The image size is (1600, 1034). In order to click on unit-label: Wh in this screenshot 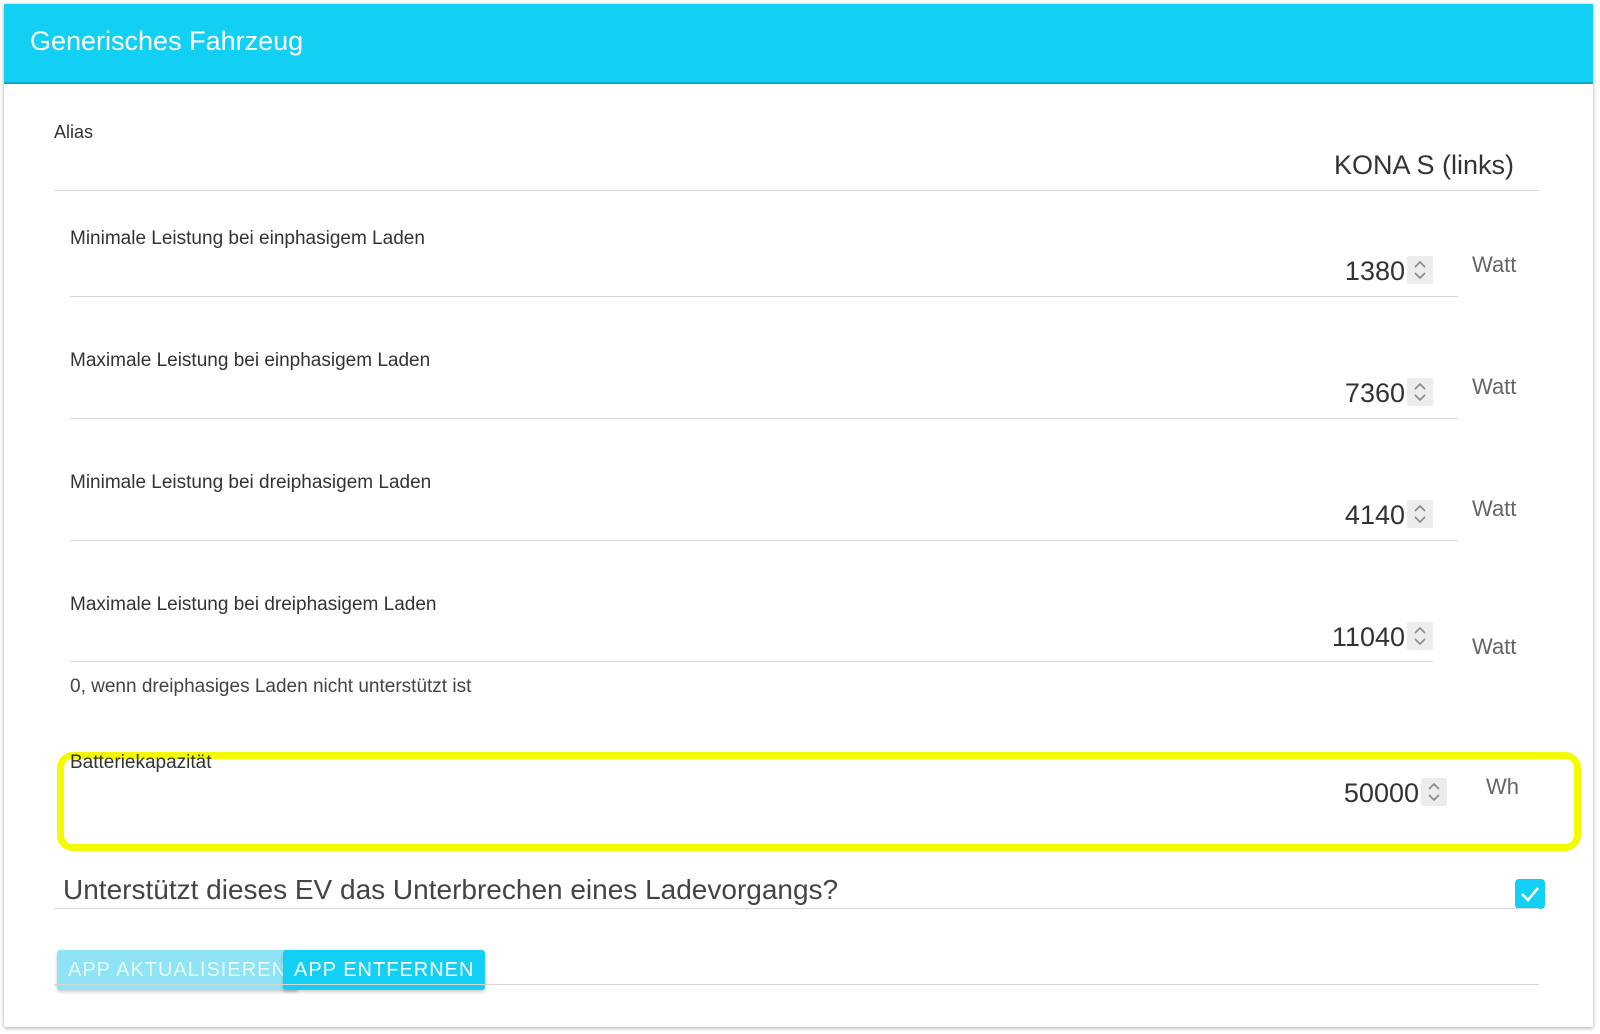, I will do `click(1502, 786)`.